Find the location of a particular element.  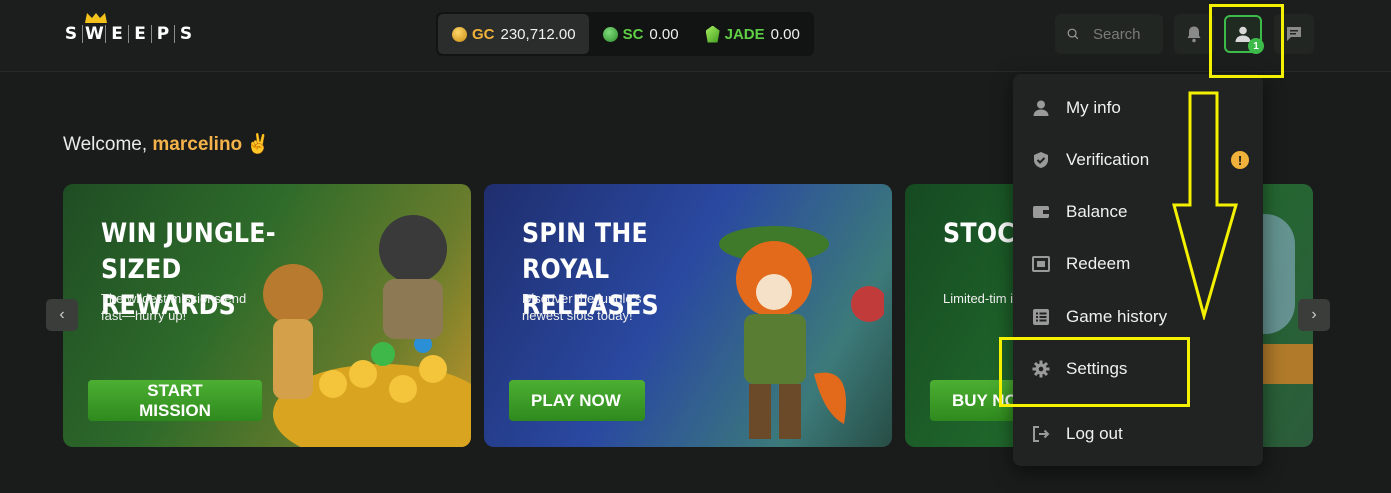

sweeps-logo: S W E E P S is located at coordinates (128, 29).